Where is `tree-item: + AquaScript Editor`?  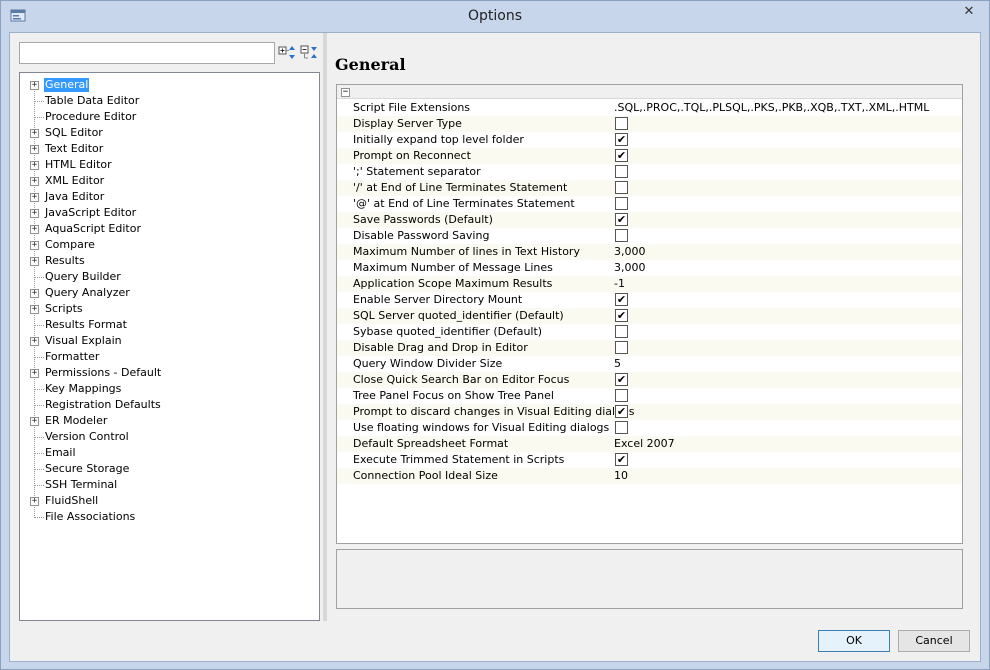
tree-item: + AquaScript Editor is located at coordinates (169, 229).